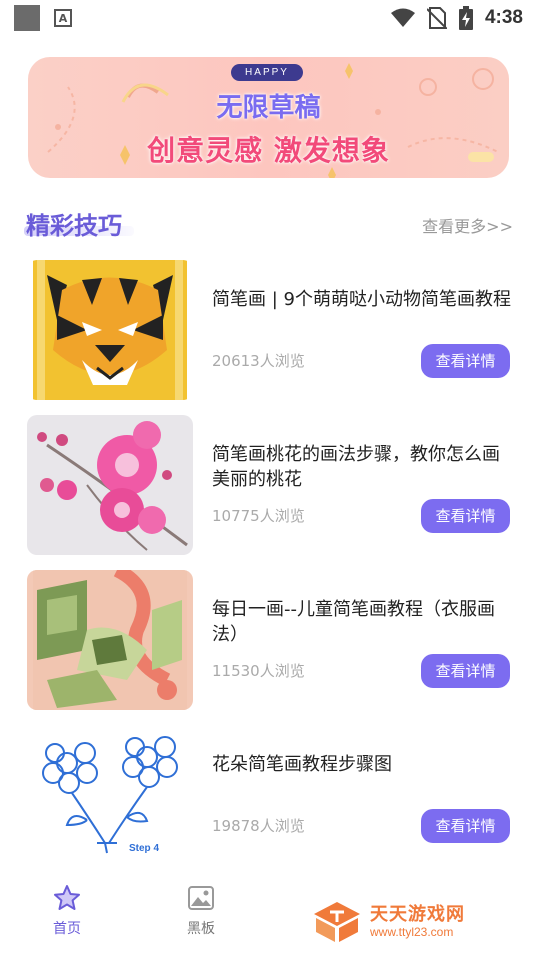 The width and height of the screenshot is (537, 954). Describe the element at coordinates (268, 331) in the screenshot. I see `list-item: 简笔画 | 9个萌萌哒小动物简笔画教程 20613人浏览 查看详情` at that location.